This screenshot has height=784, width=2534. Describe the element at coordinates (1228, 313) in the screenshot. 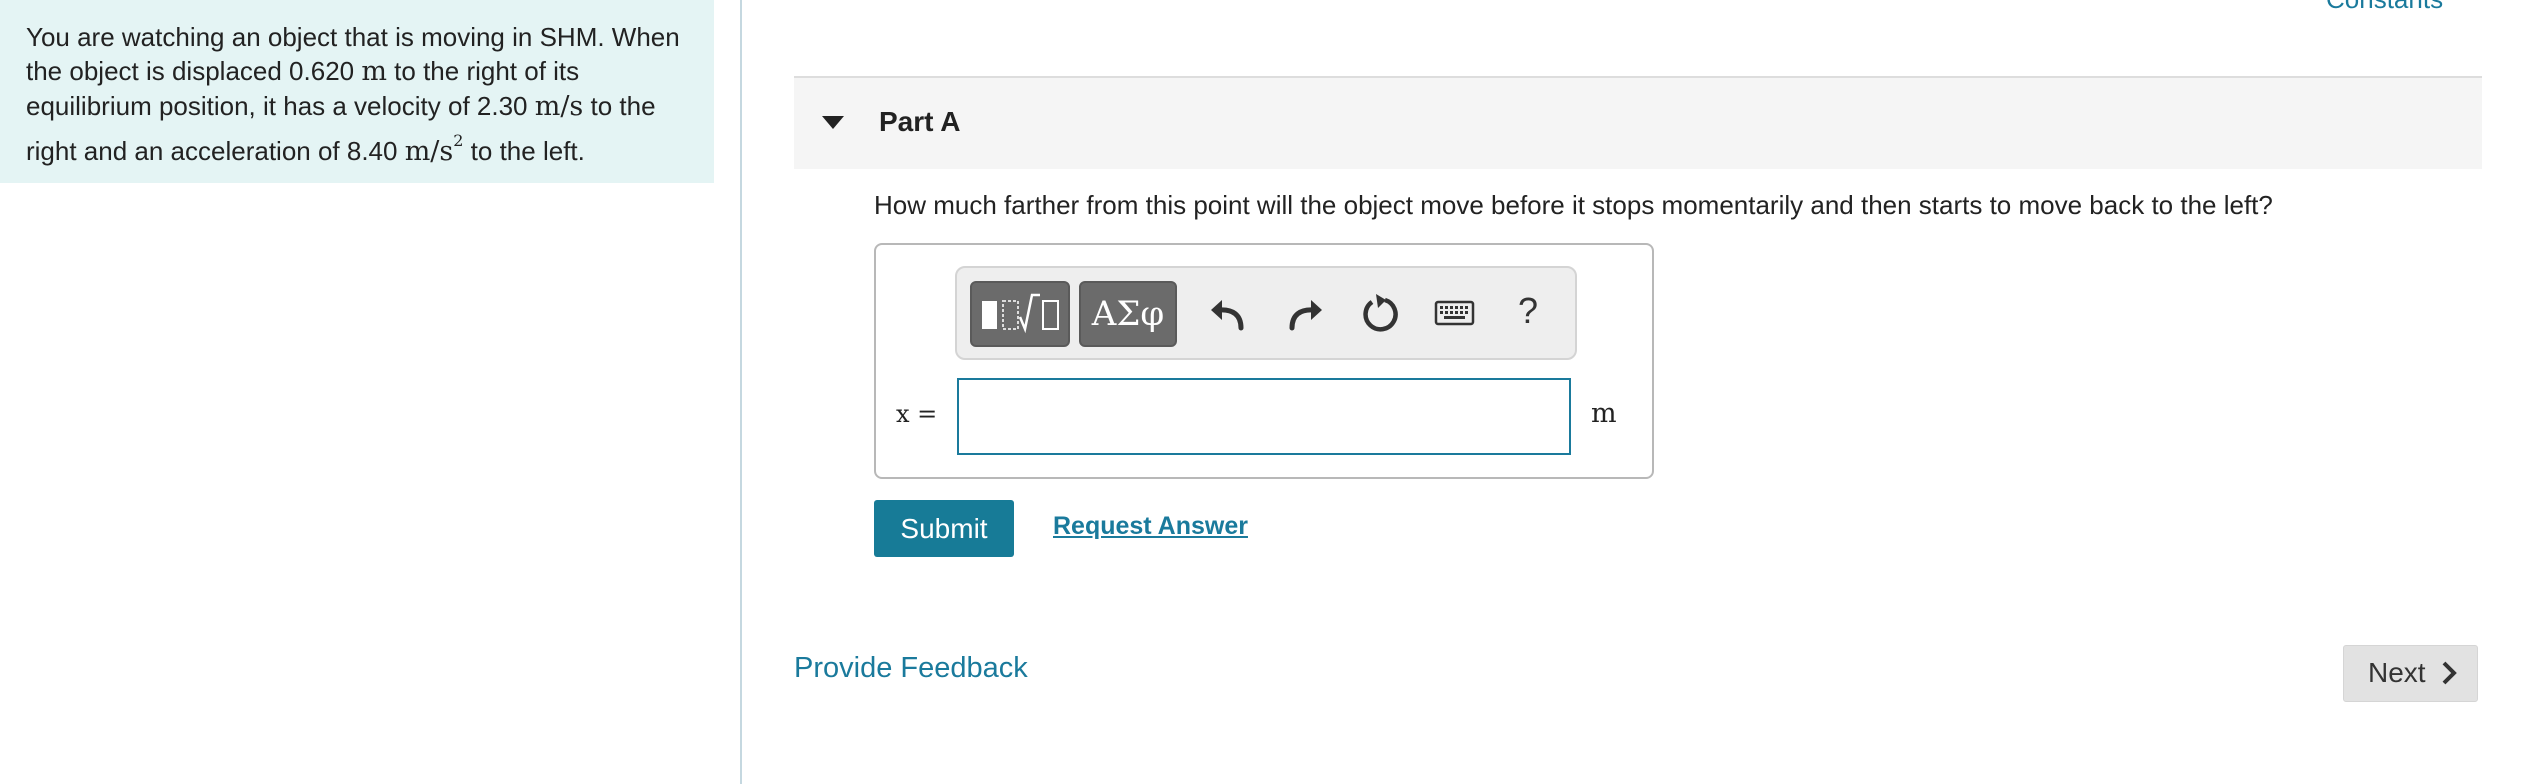

I see `undo-icon` at that location.